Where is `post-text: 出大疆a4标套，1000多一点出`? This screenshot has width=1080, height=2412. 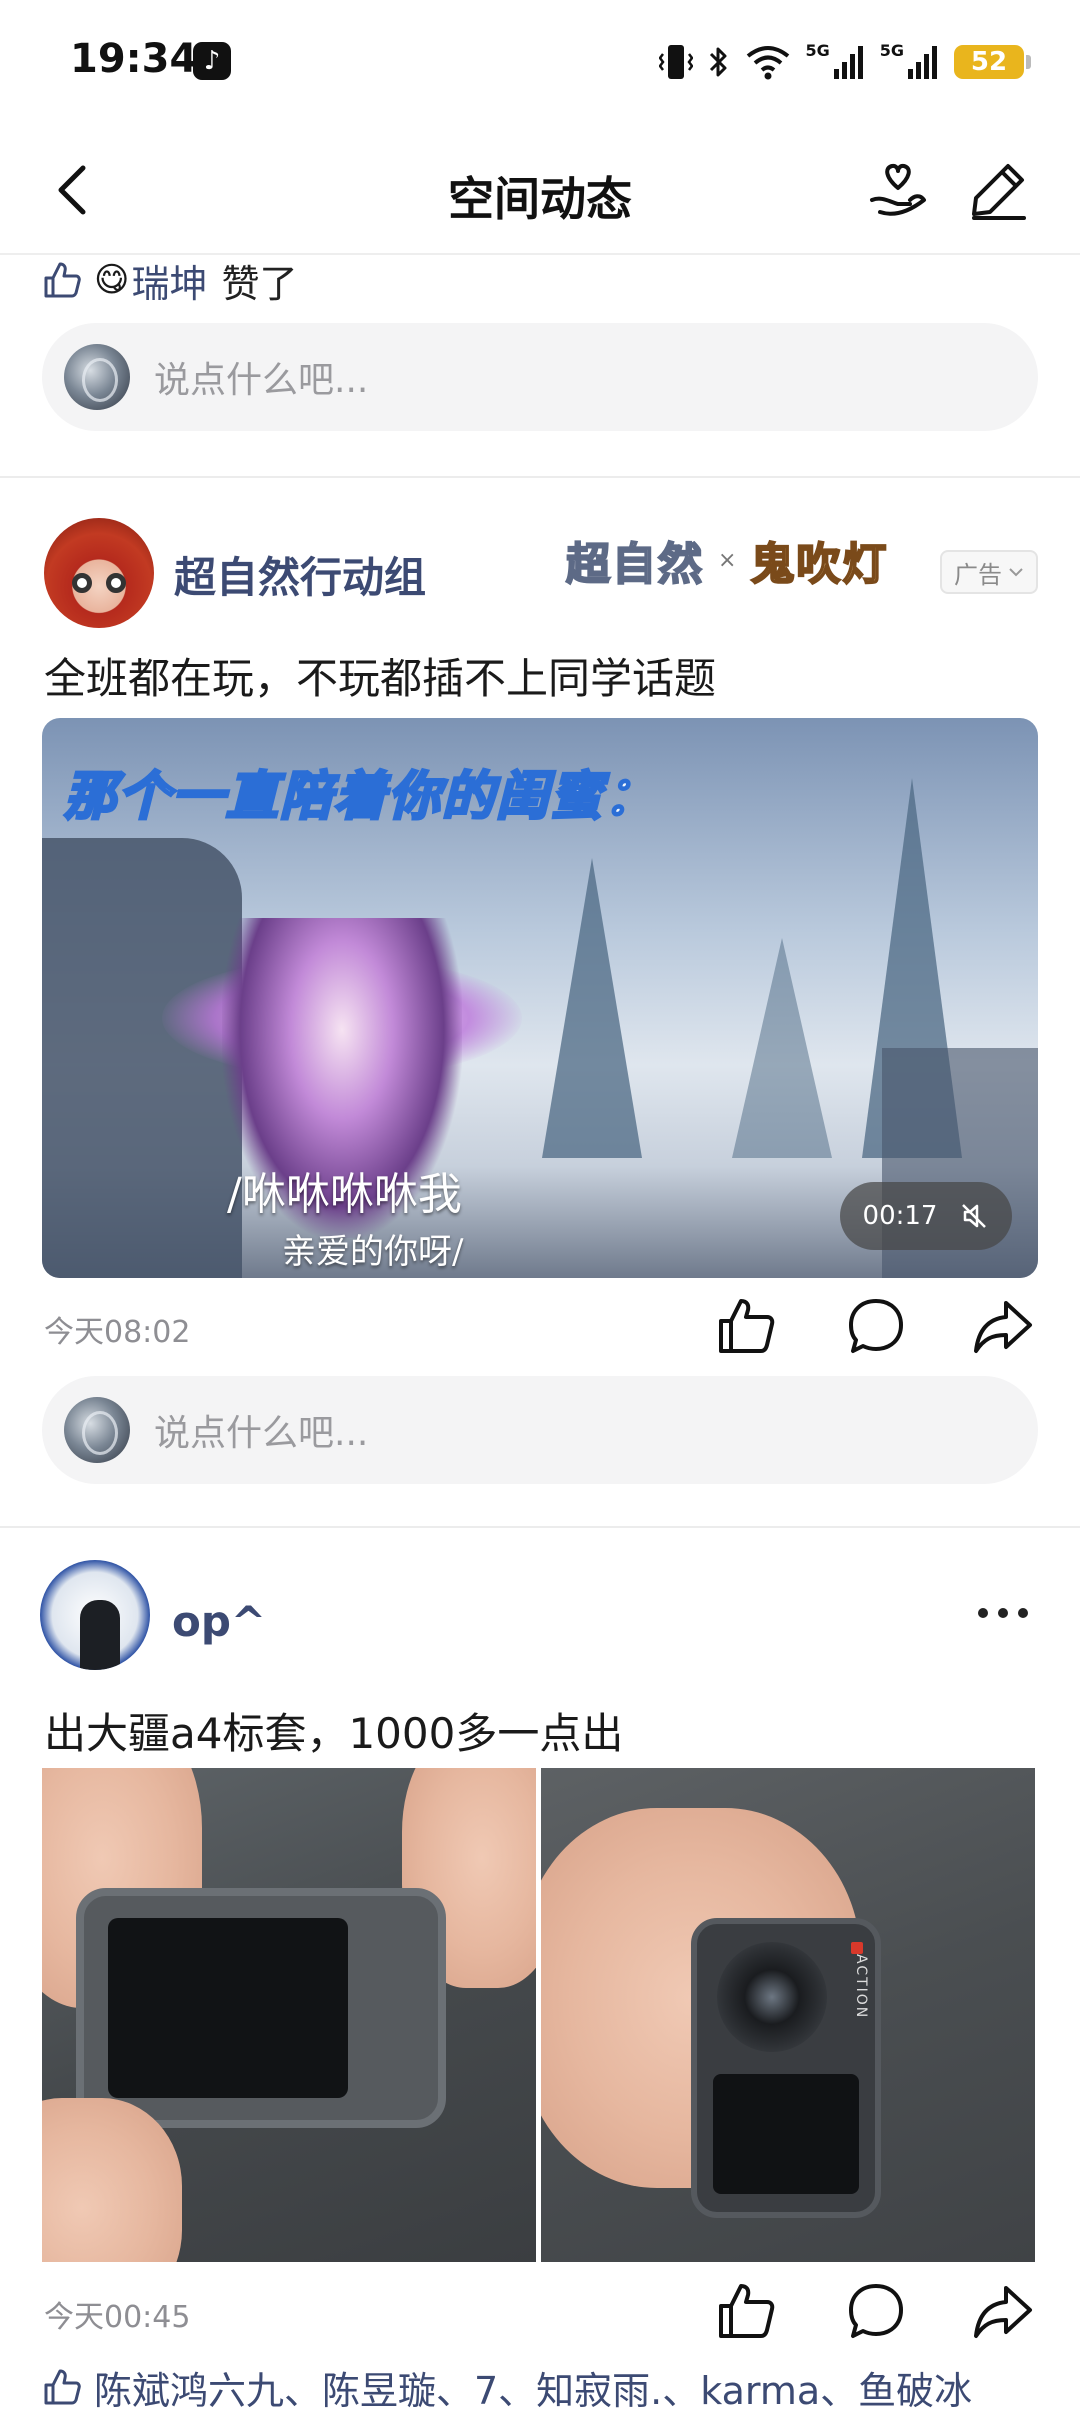 post-text: 出大疆a4标套，1000多一点出 is located at coordinates (334, 1733).